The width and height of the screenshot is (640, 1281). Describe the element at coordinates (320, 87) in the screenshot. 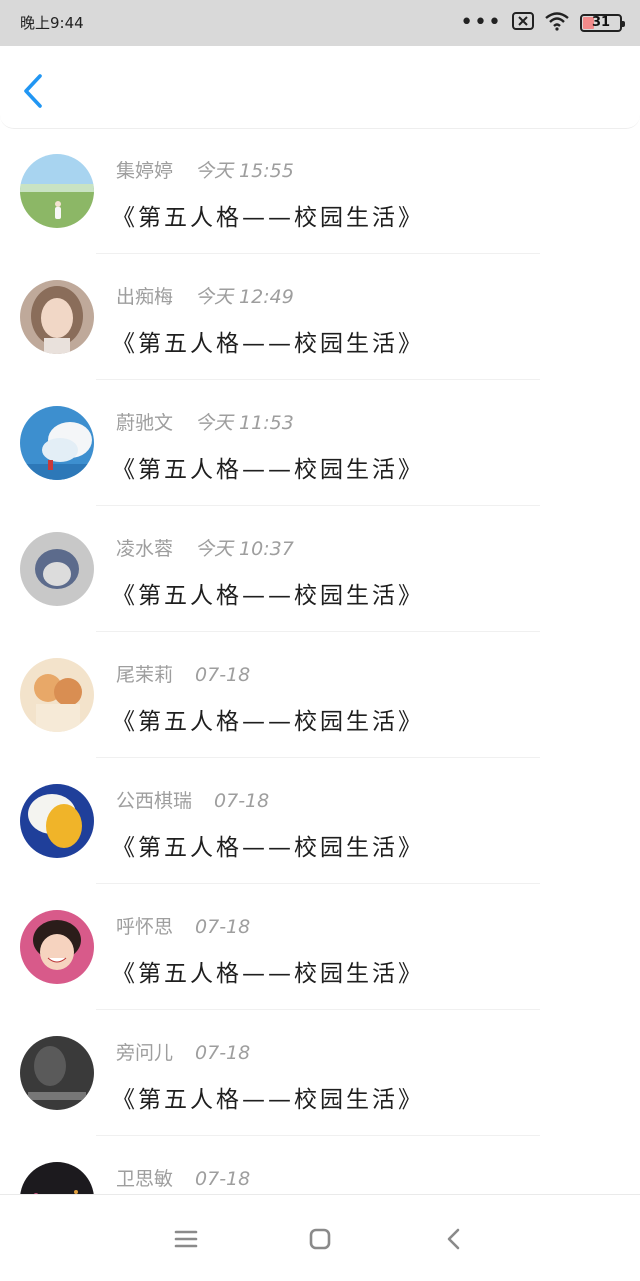

I see `header-bar` at that location.